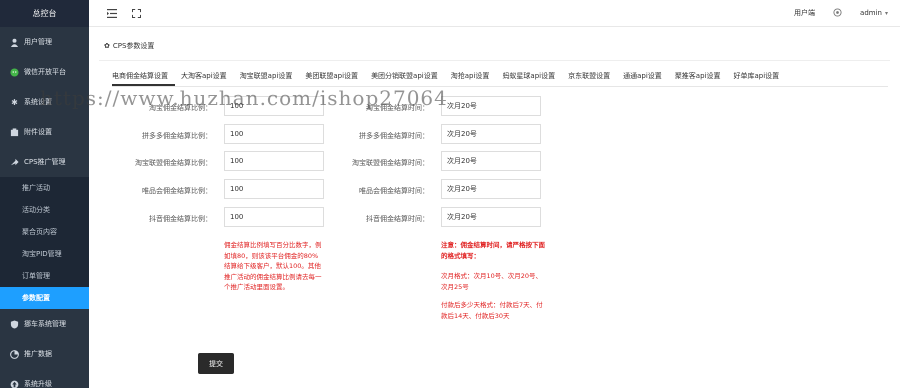  What do you see at coordinates (38, 384) in the screenshot?
I see `sidebar-item-label: 系统升级` at bounding box center [38, 384].